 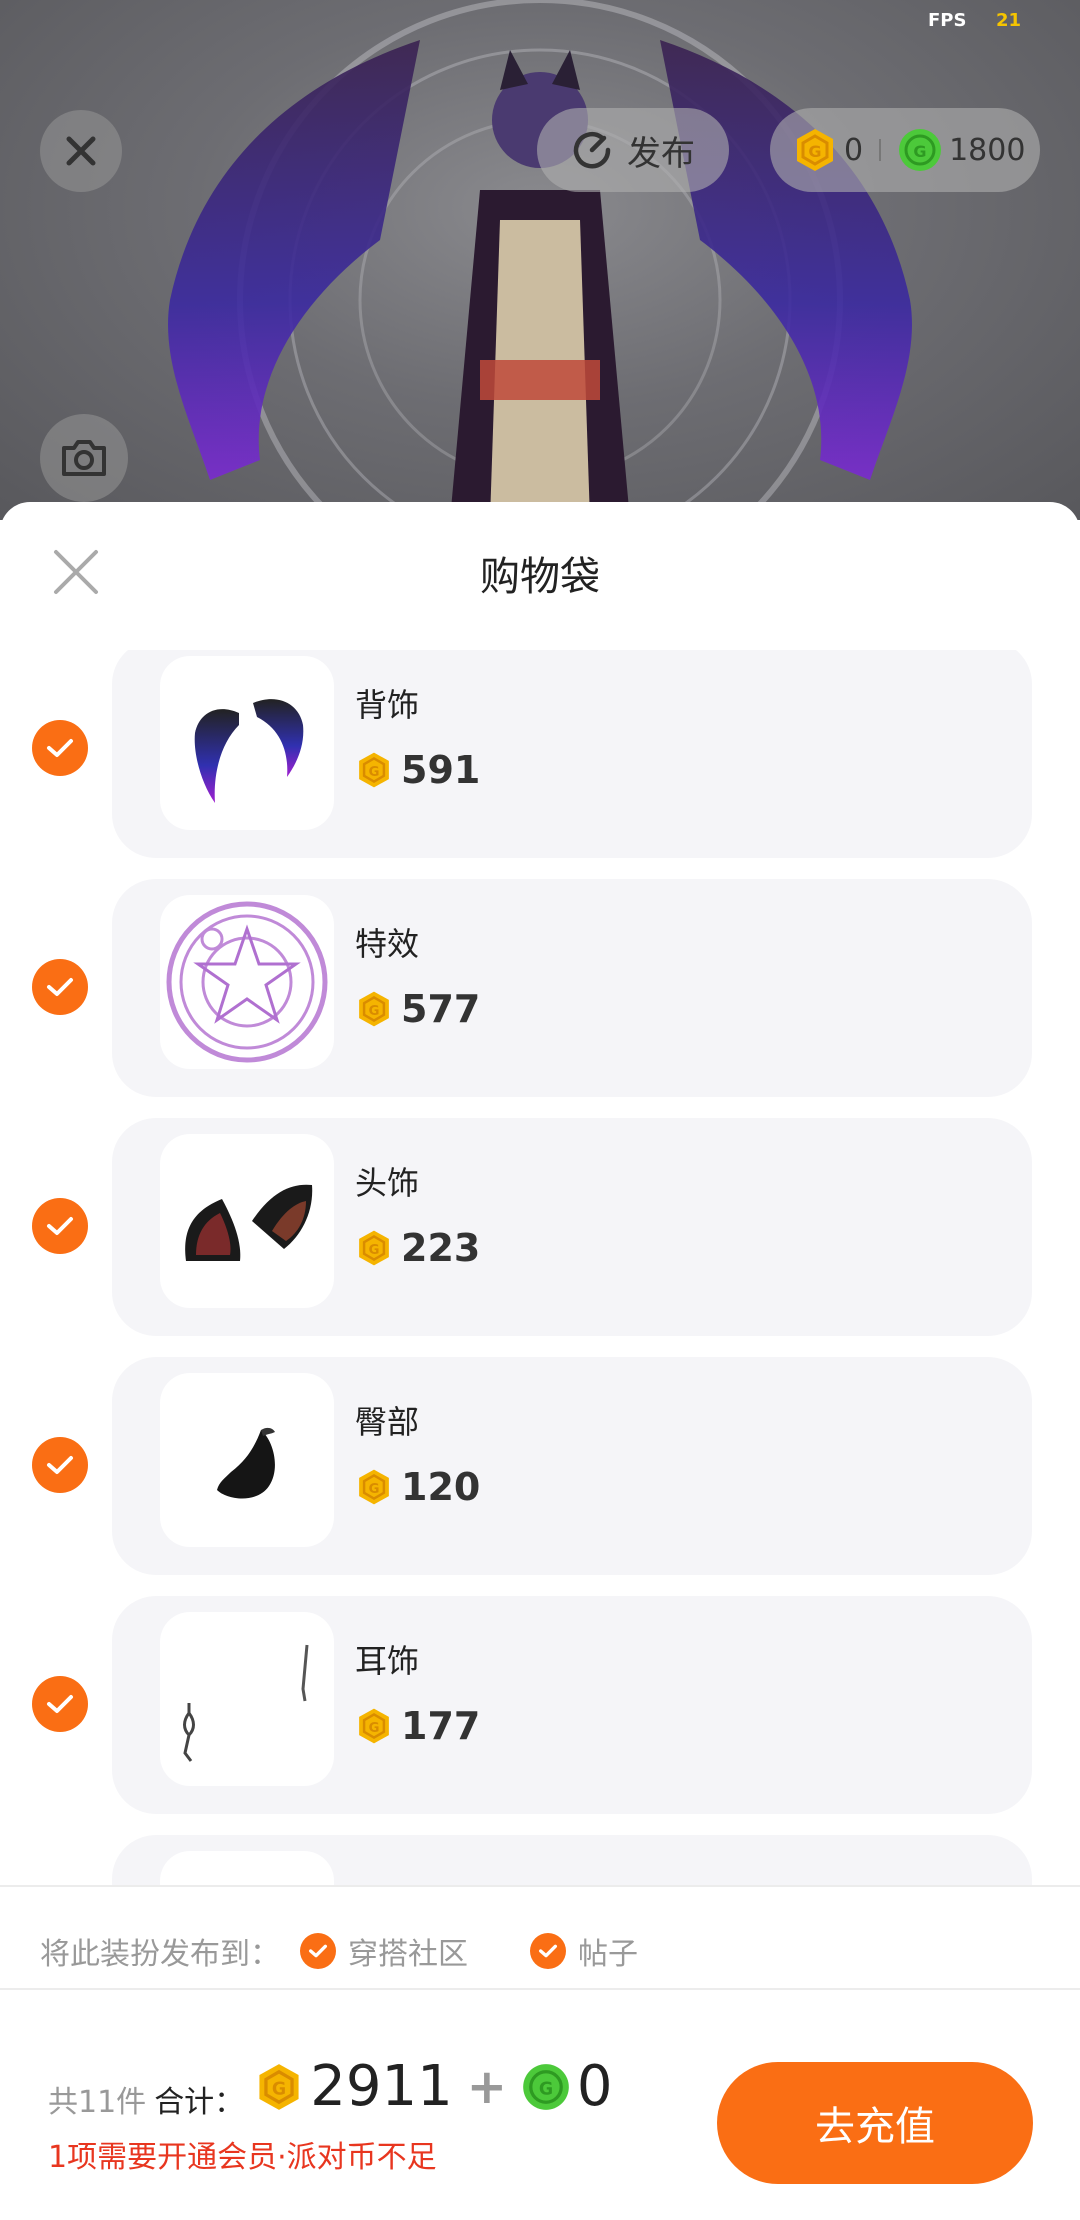 I want to click on publish-to-row: 将此装扮发布到： 穿搭社区 帖子, so click(x=339, y=1951).